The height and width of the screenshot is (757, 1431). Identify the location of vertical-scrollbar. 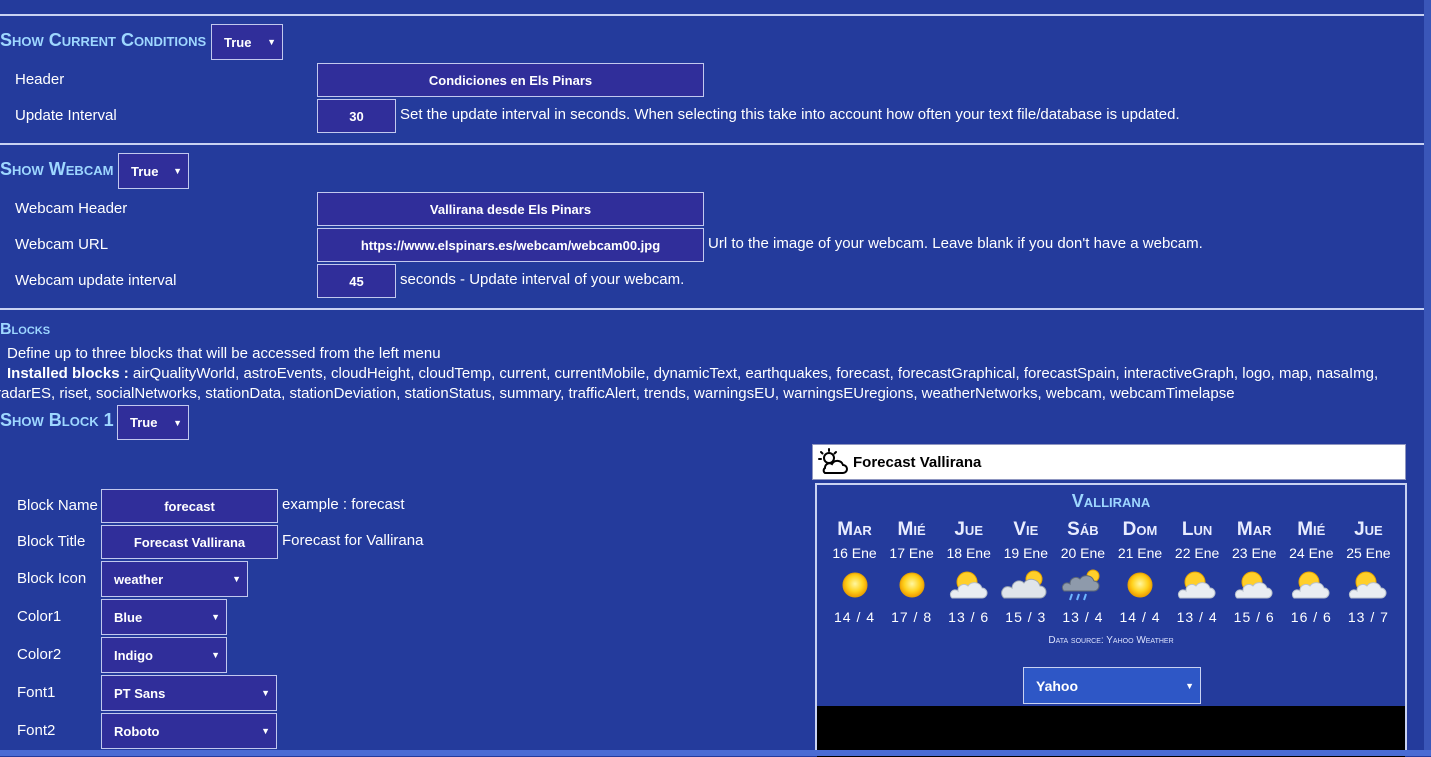
(1427, 378).